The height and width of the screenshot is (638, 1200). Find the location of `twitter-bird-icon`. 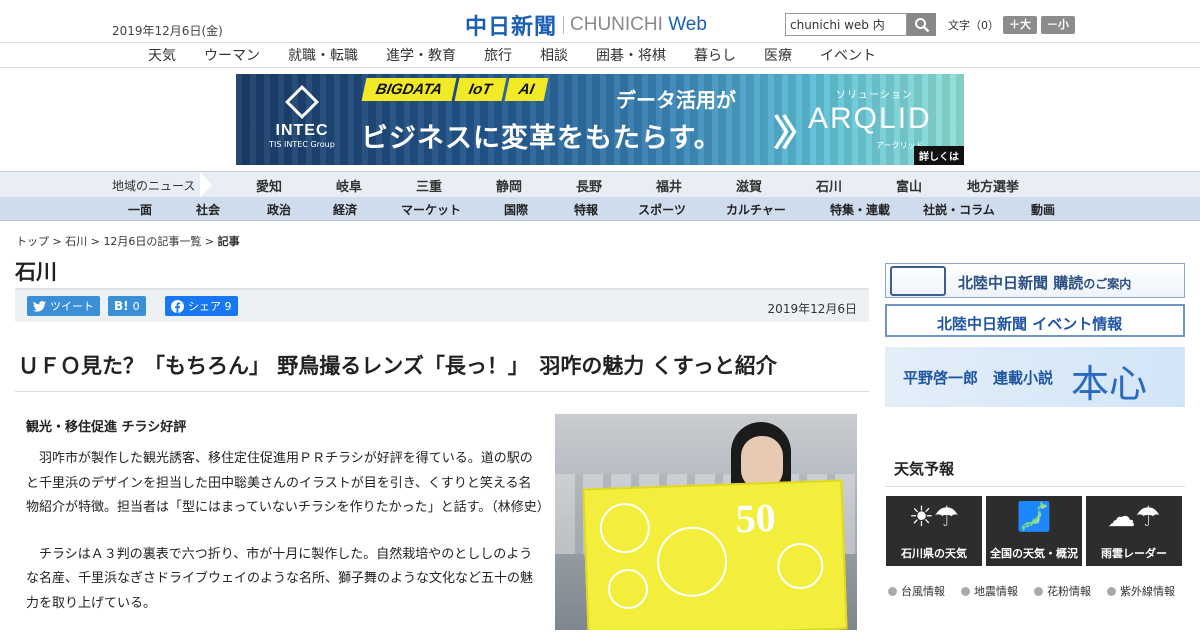

twitter-bird-icon is located at coordinates (39, 306).